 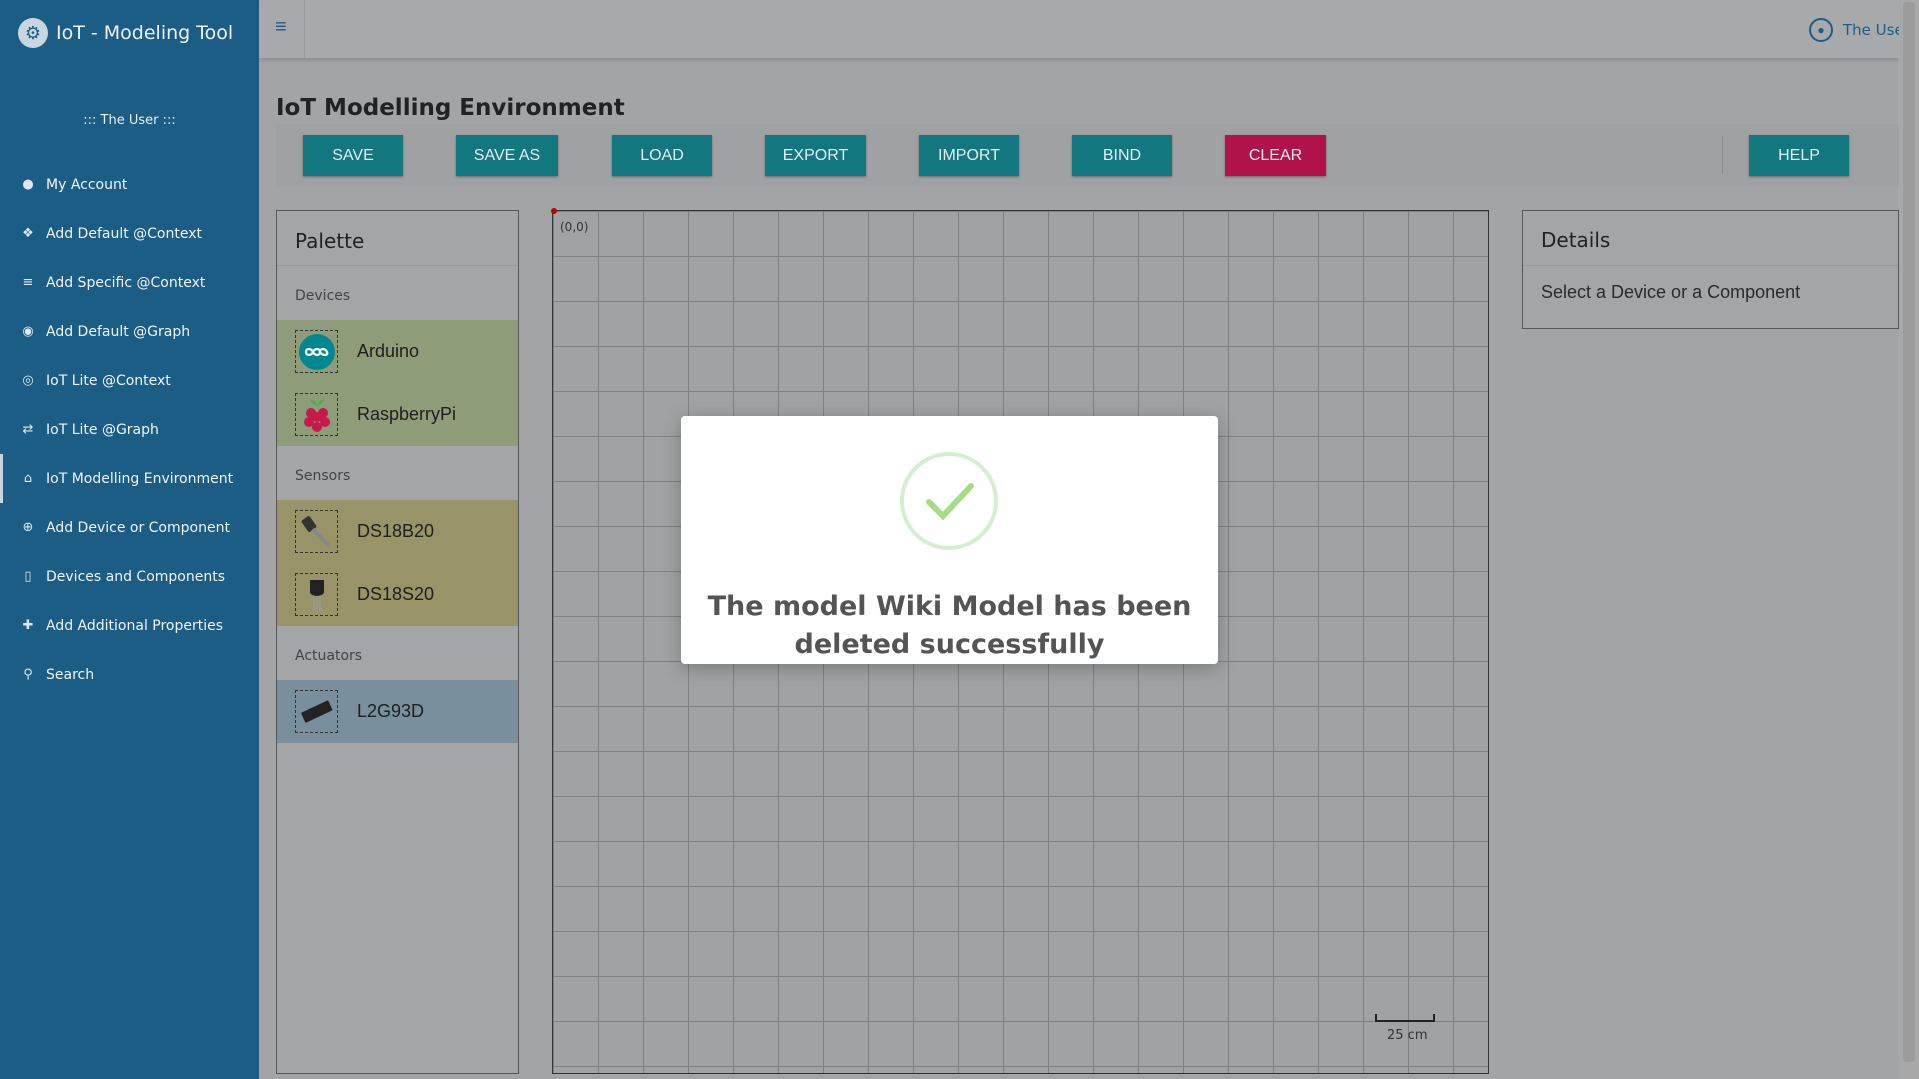 What do you see at coordinates (87, 184) in the screenshot?
I see `sidebar-item-label: My Account` at bounding box center [87, 184].